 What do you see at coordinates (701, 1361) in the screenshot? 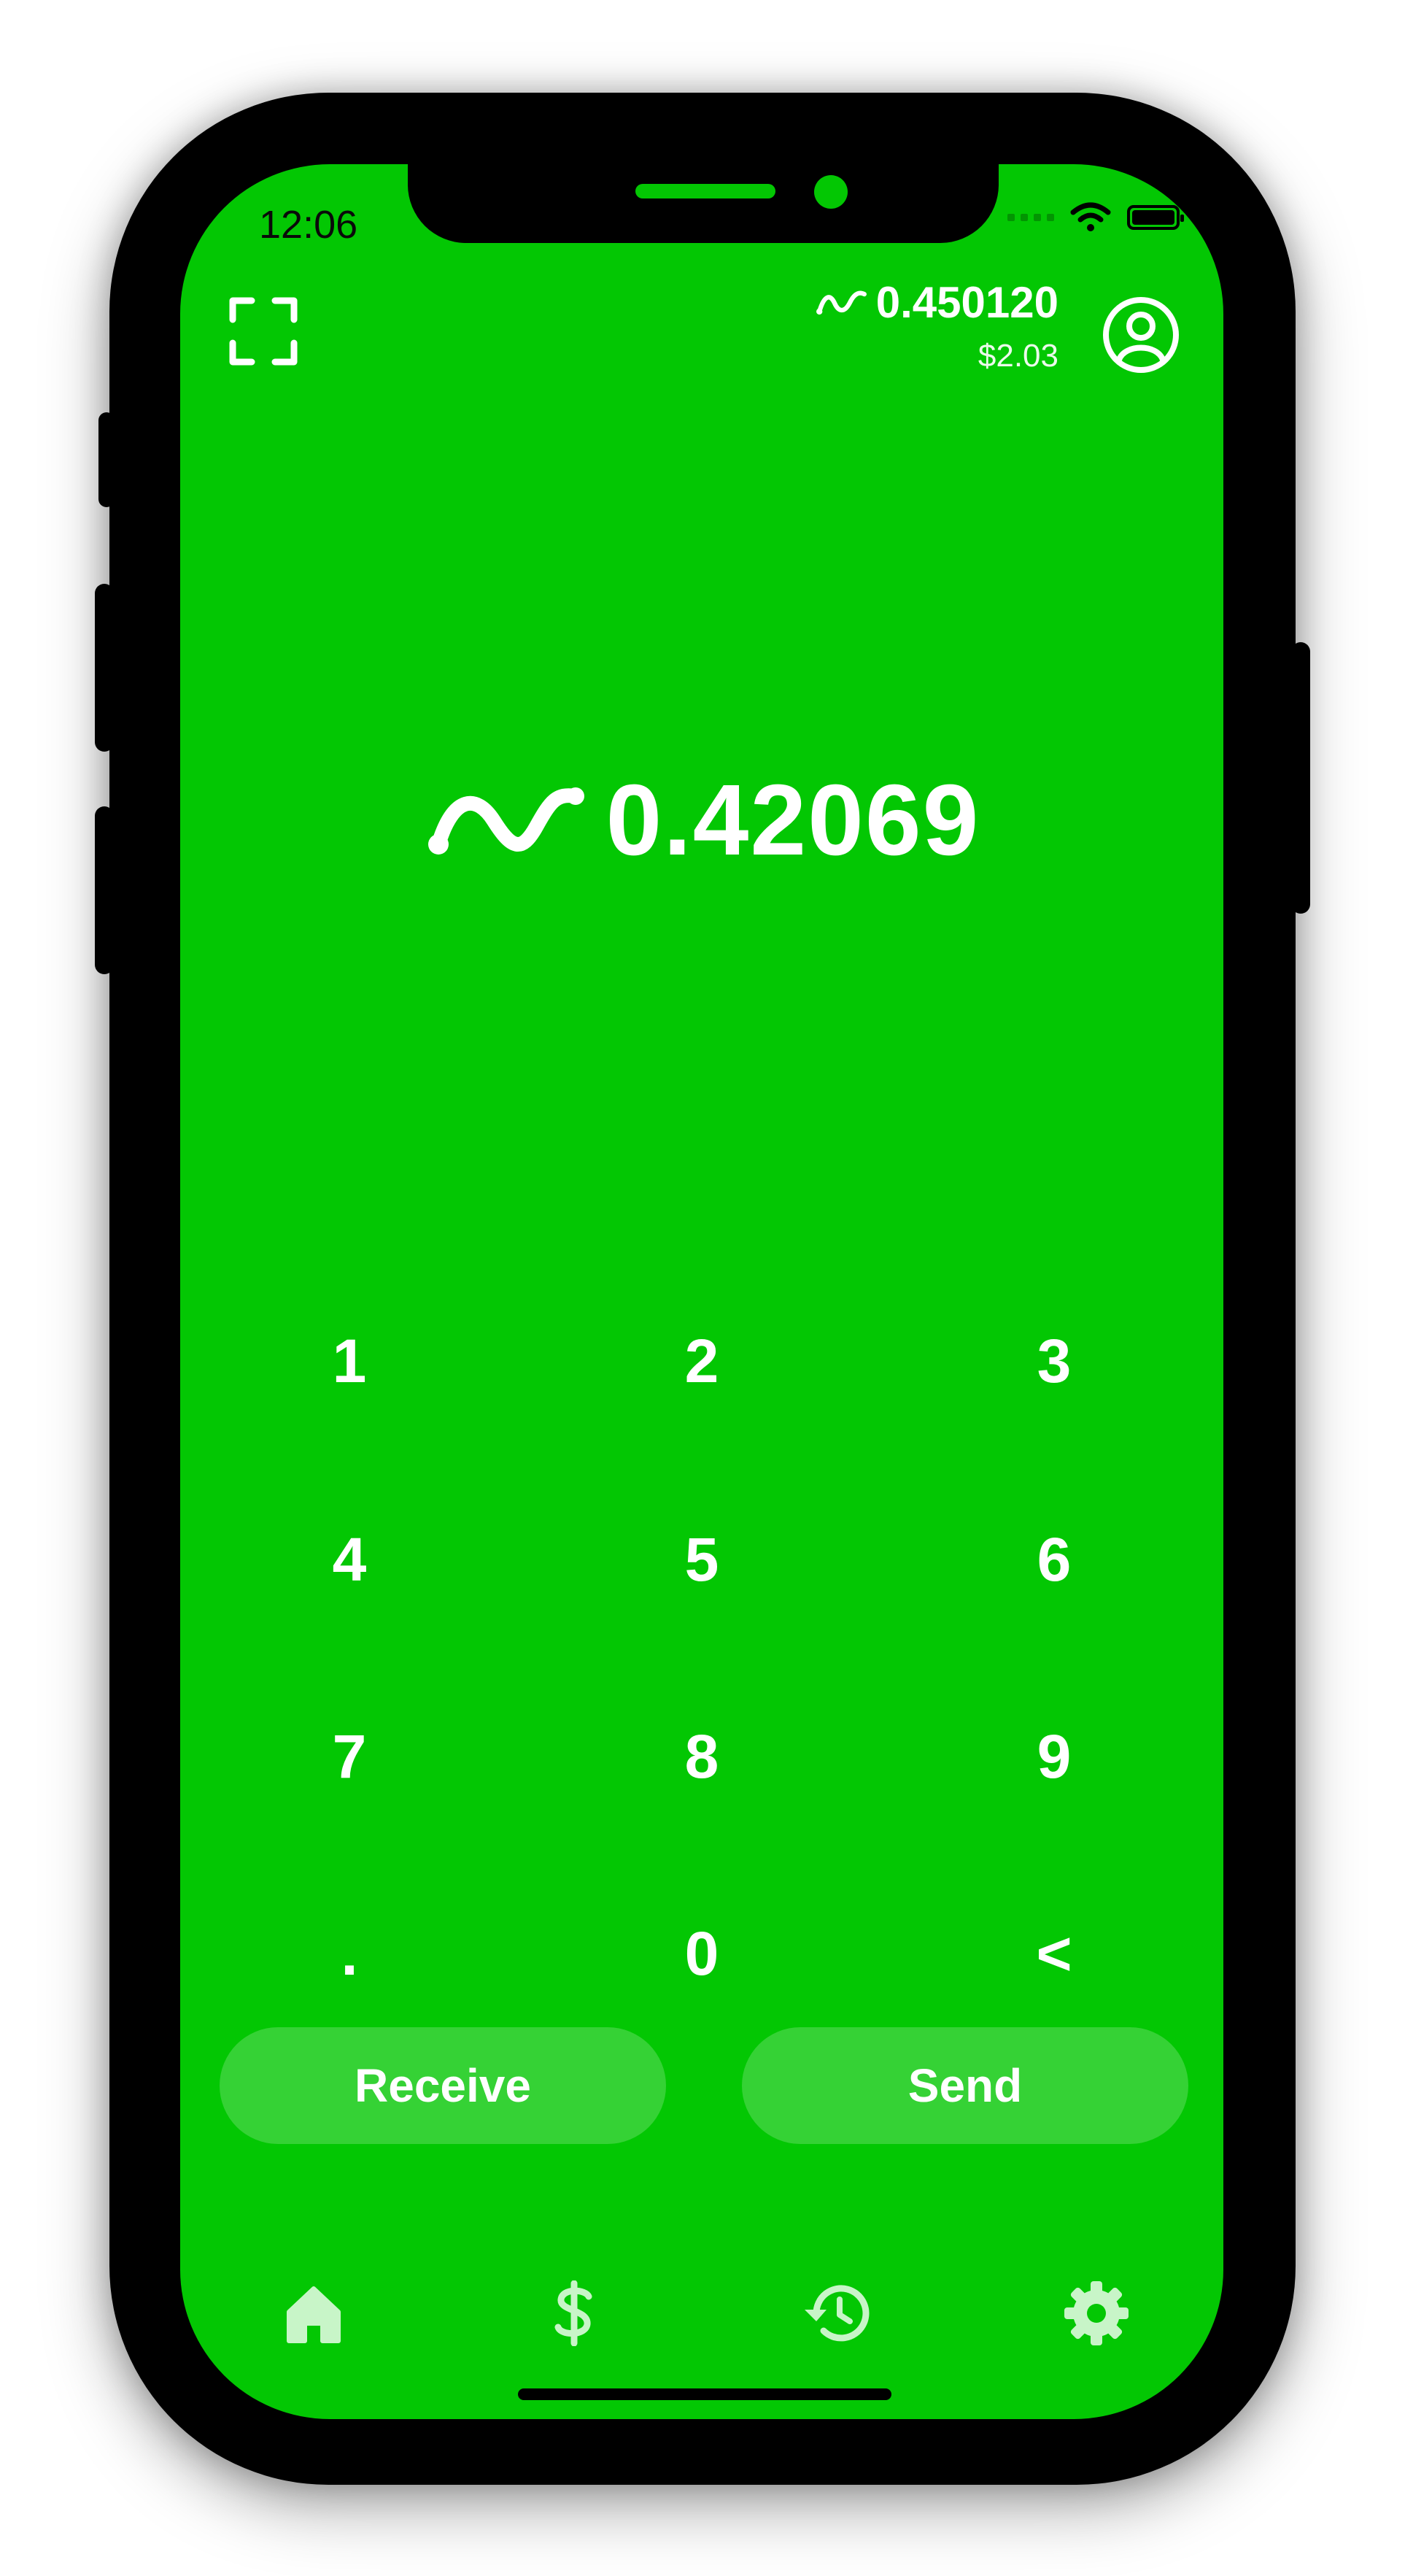
I see `key-2: 2` at bounding box center [701, 1361].